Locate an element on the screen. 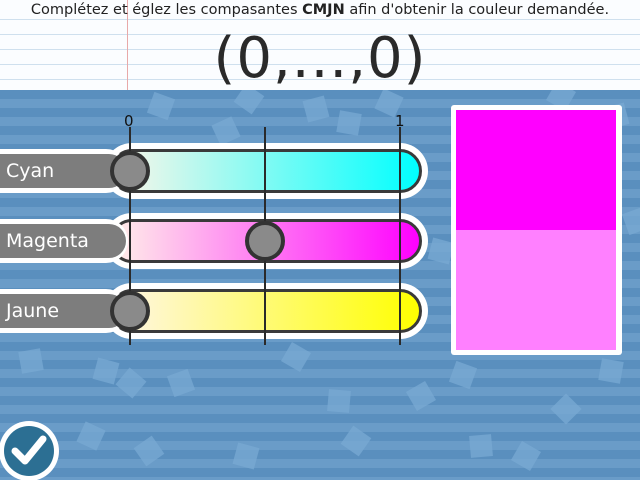 This screenshot has height=481, width=640. instruction-bold: CMJN is located at coordinates (323, 10).